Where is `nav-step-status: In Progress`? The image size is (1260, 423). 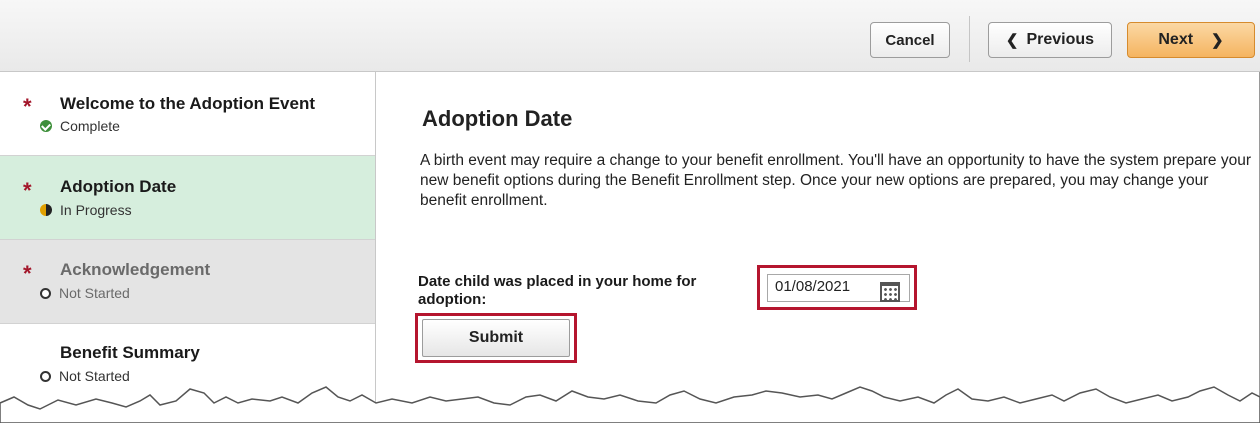 nav-step-status: In Progress is located at coordinates (86, 210).